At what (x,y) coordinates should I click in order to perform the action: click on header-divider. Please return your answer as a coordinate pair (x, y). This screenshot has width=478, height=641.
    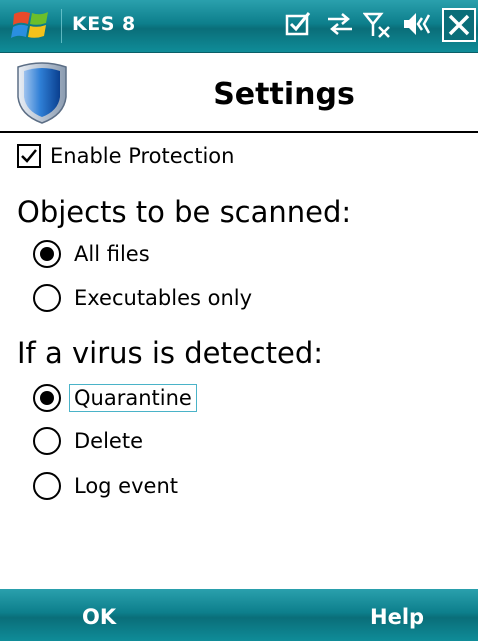
    Looking at the image, I should click on (239, 132).